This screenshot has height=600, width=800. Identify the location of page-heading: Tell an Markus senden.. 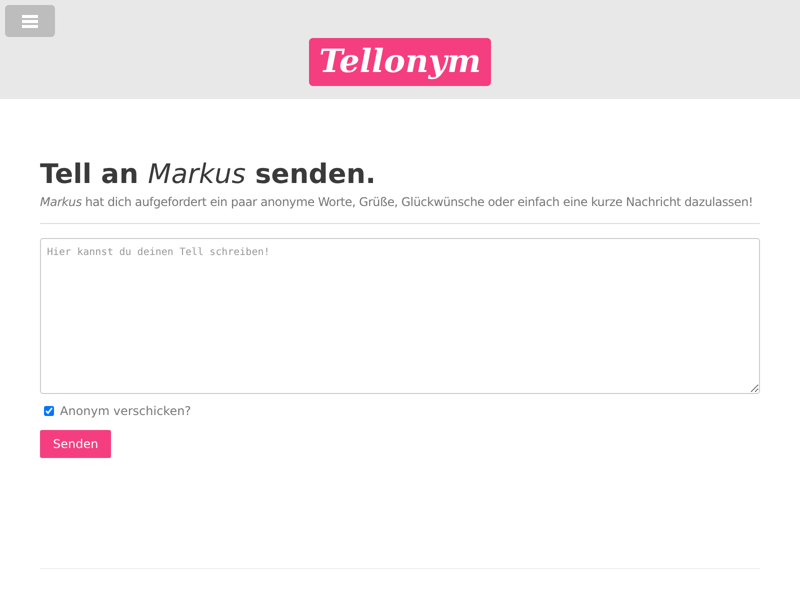
(208, 175).